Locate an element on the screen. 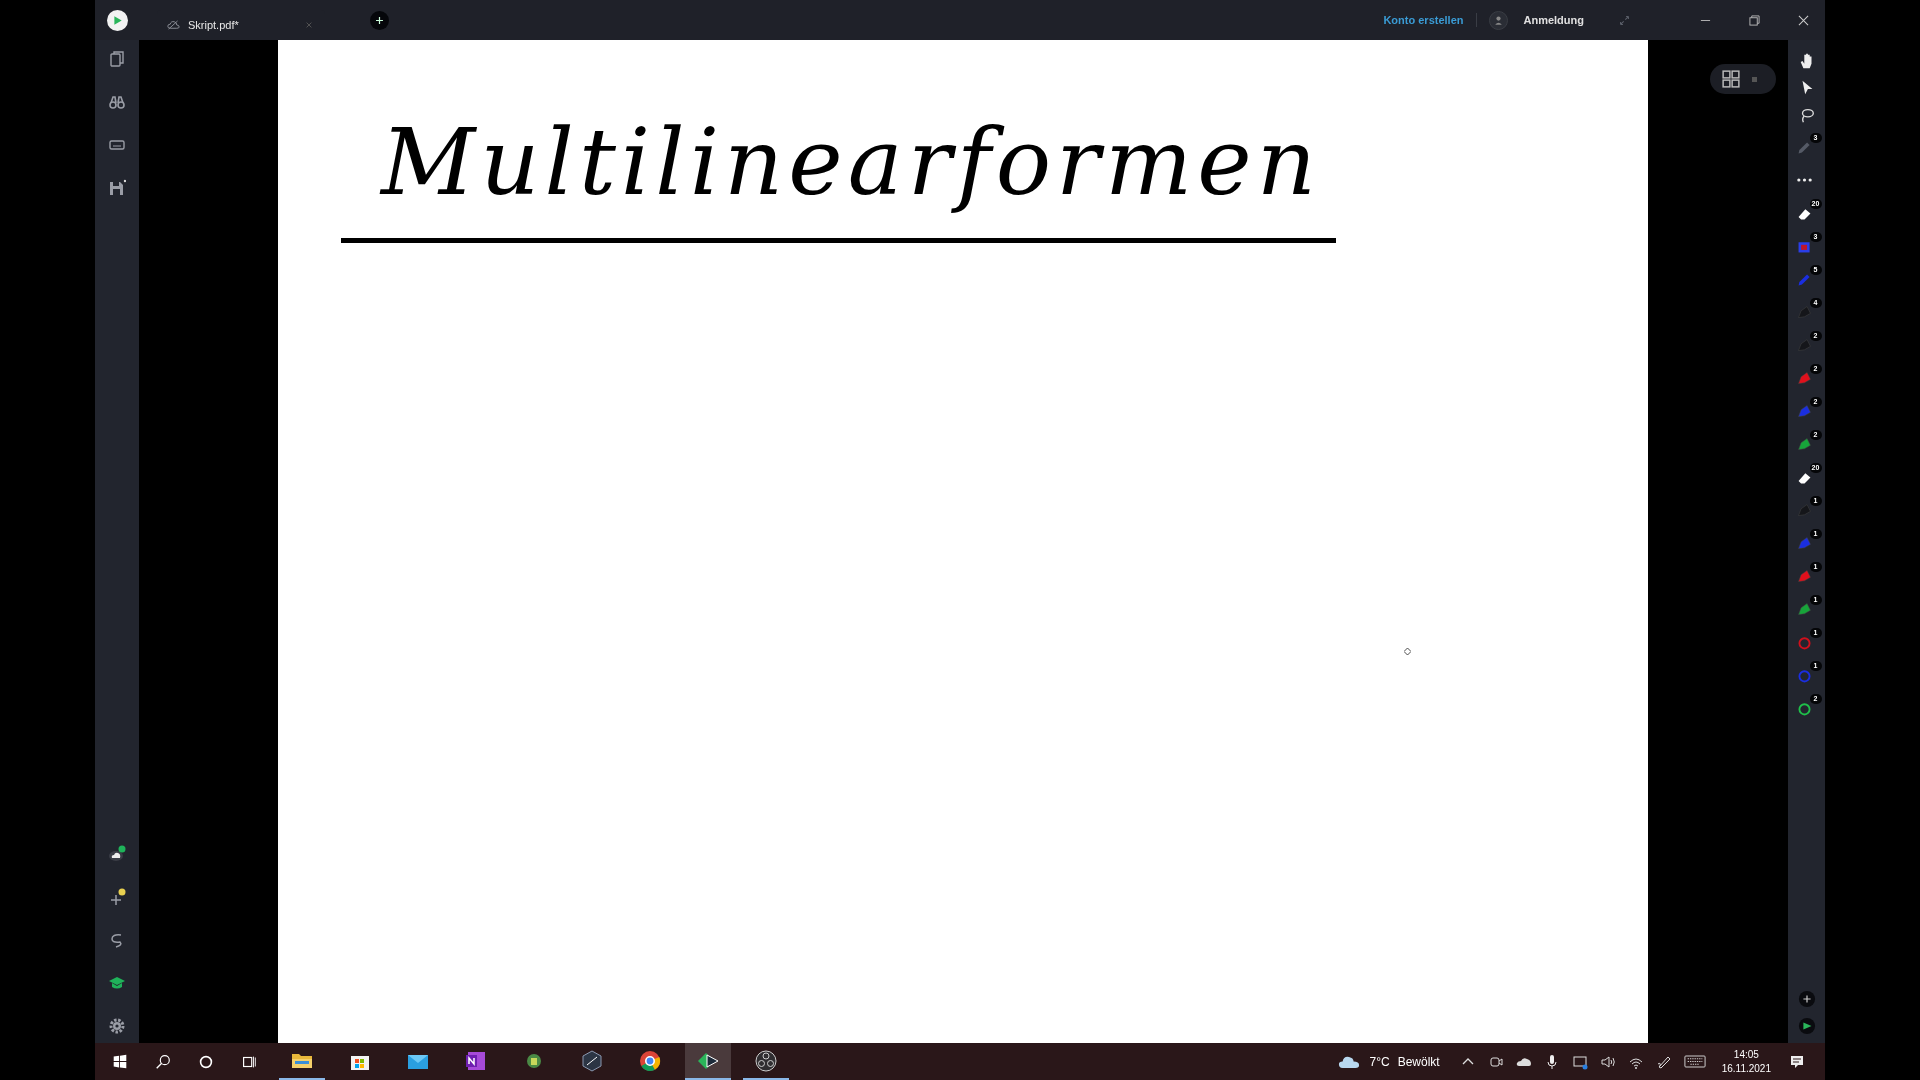  binoculars-icon is located at coordinates (117, 102).